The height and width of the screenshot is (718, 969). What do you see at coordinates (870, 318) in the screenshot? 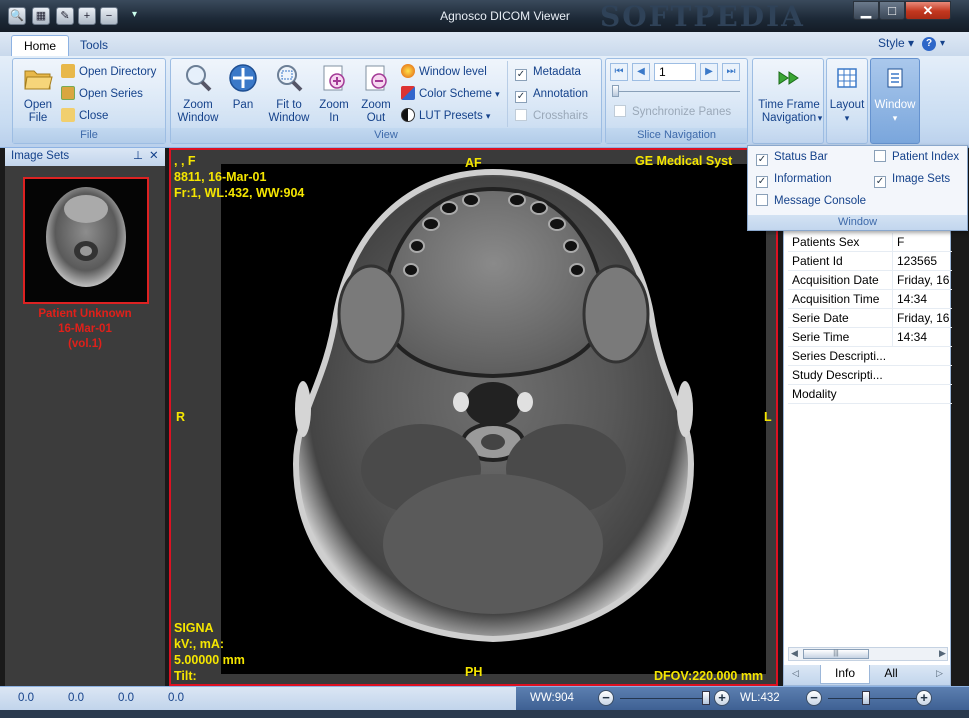
I see `info-row: Serie Date Friday, 16 M` at bounding box center [870, 318].